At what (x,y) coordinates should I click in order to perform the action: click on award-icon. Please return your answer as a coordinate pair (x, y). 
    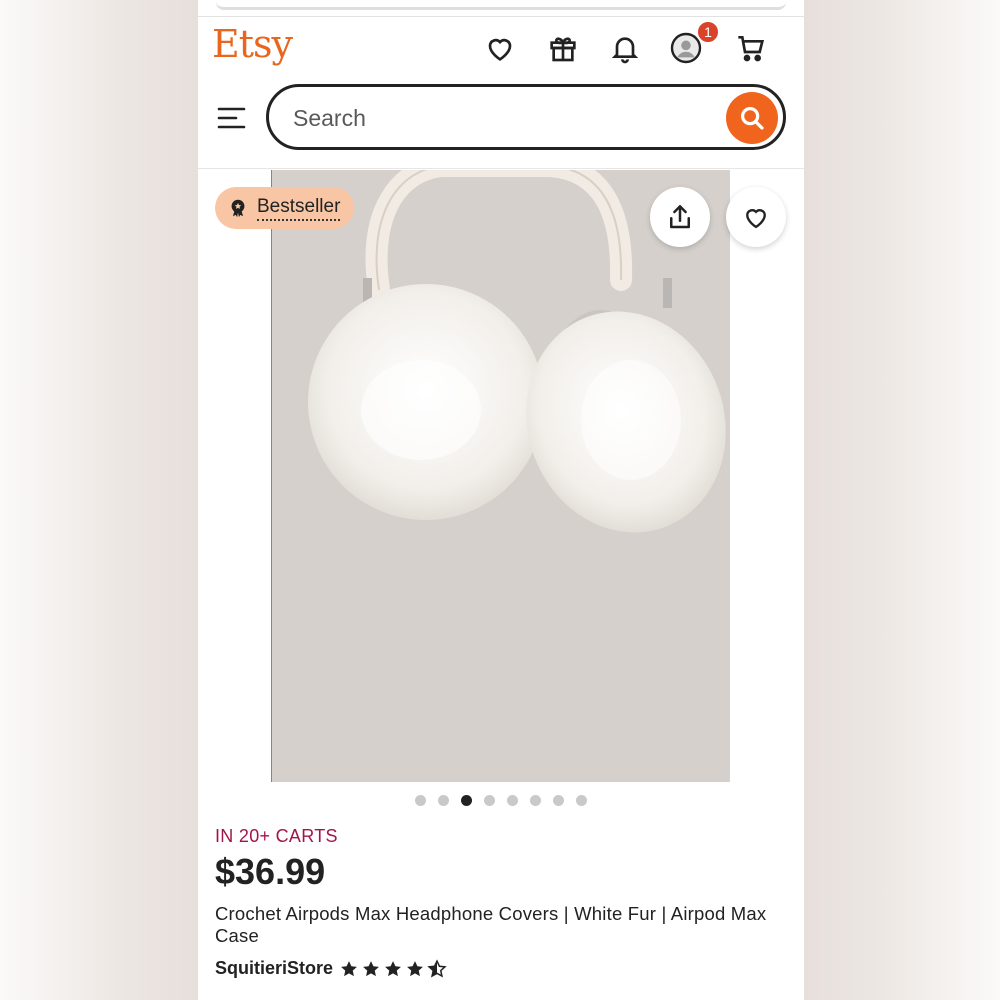
    Looking at the image, I should click on (238, 208).